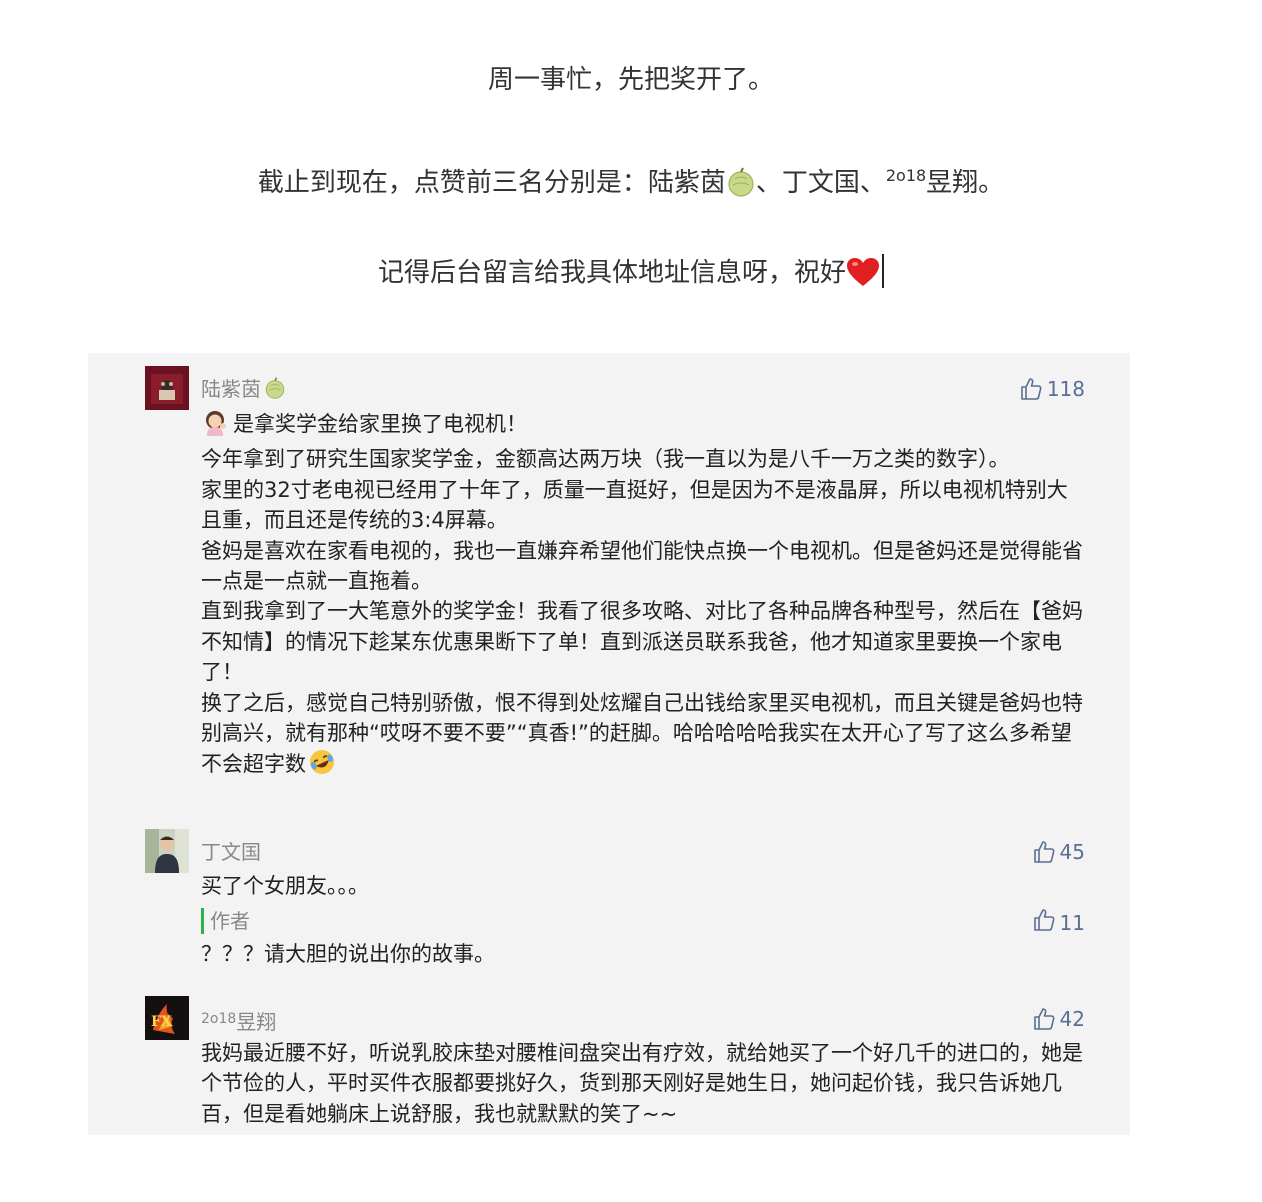  I want to click on like-button: 118, so click(1052, 389).